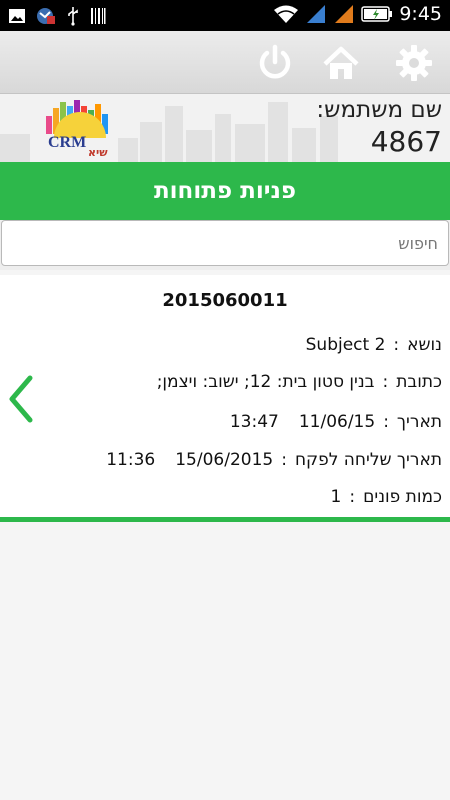  What do you see at coordinates (67, 142) in the screenshot?
I see `svg-text: CRM` at bounding box center [67, 142].